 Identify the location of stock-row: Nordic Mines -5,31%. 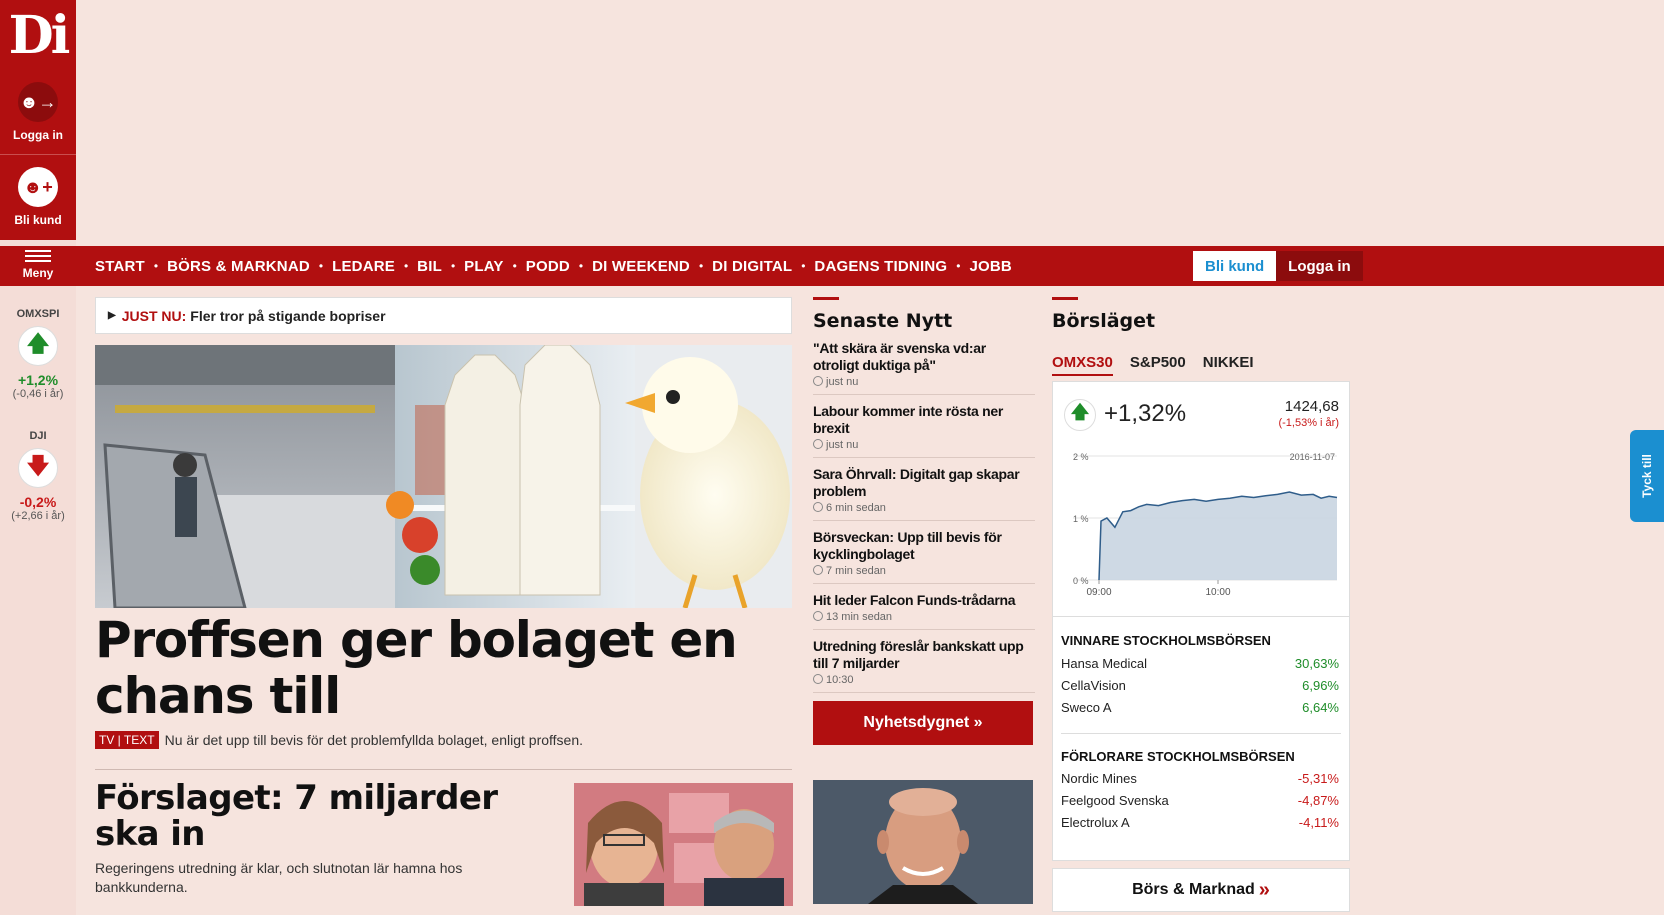
(1200, 778).